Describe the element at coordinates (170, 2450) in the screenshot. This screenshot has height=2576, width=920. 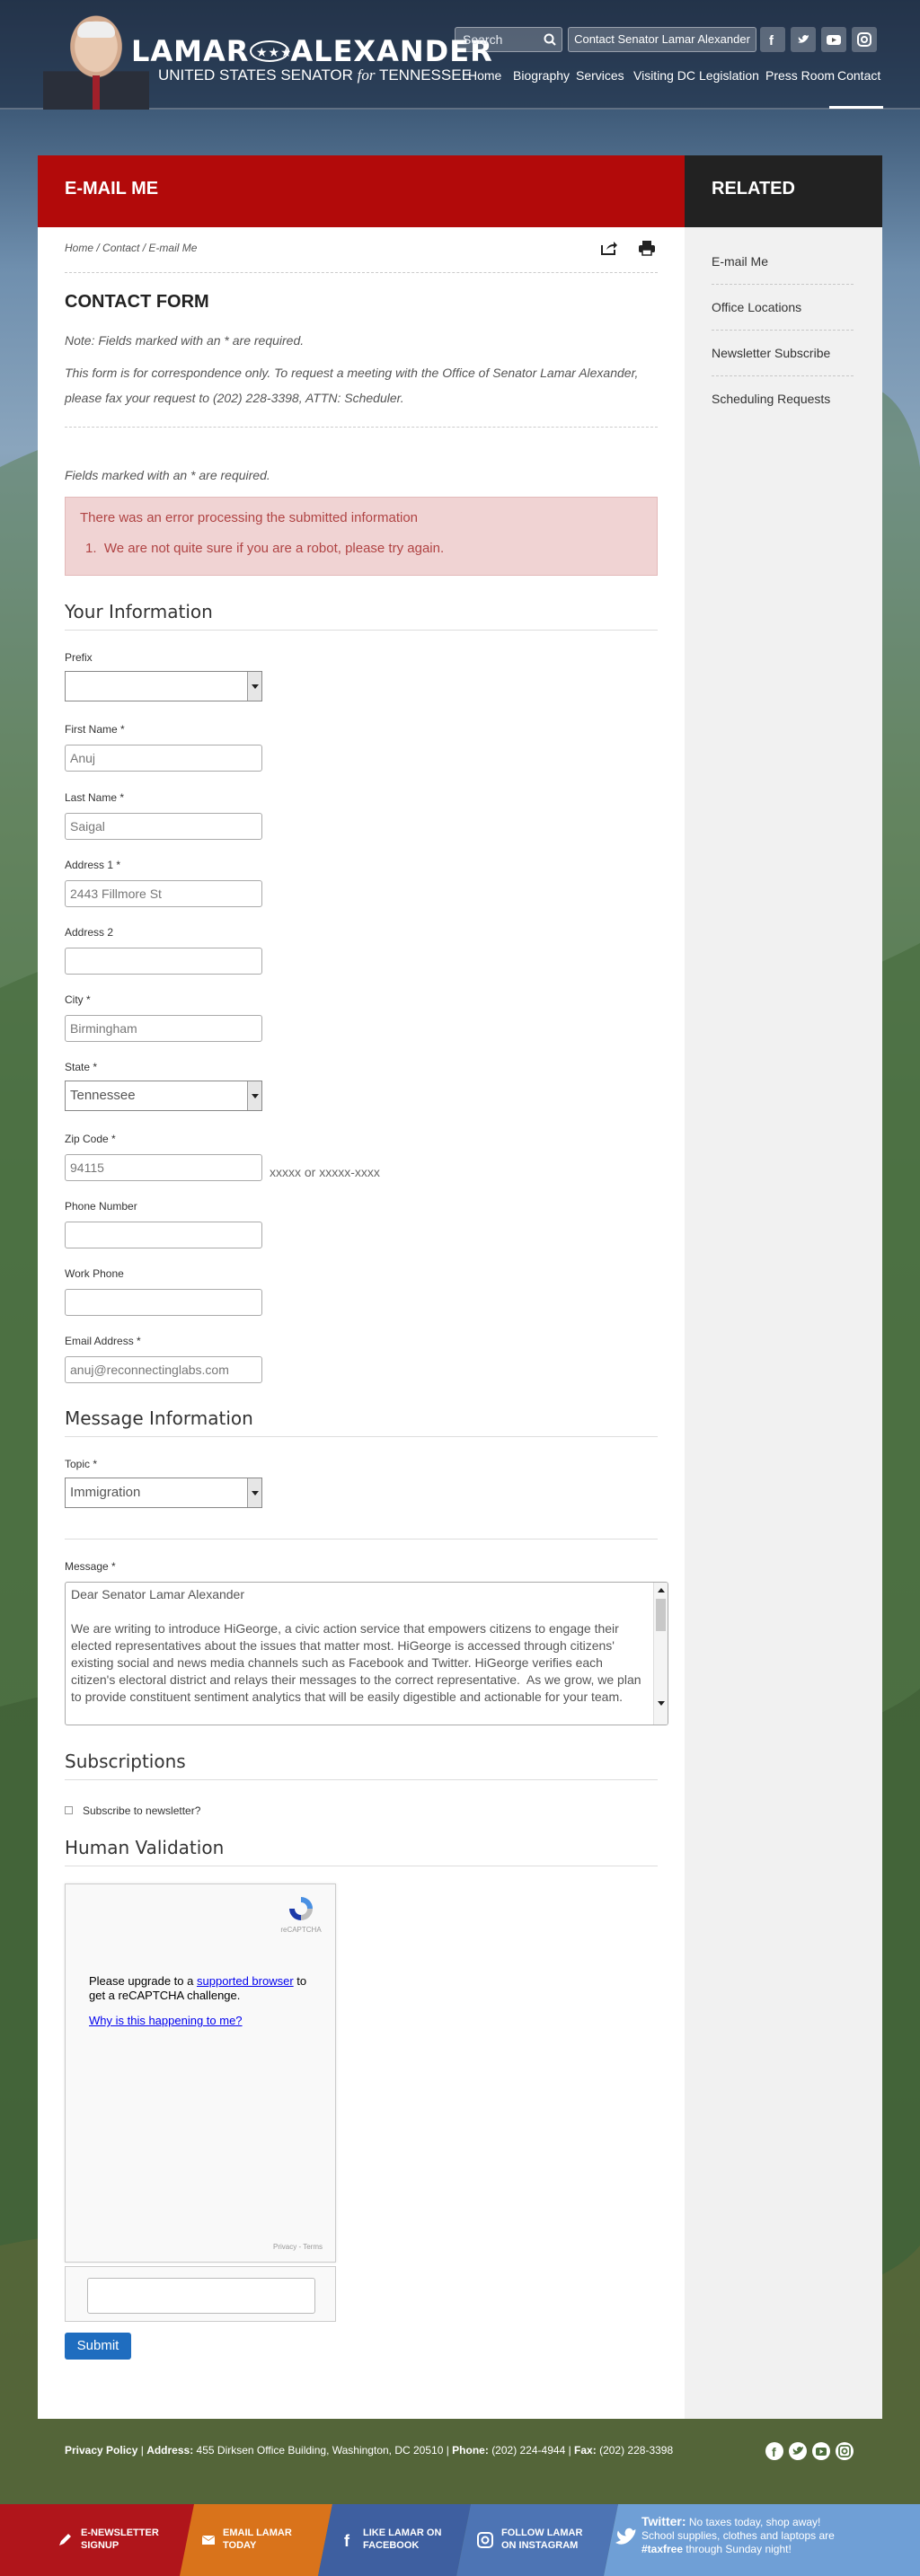
I see `address-label: Address:` at that location.